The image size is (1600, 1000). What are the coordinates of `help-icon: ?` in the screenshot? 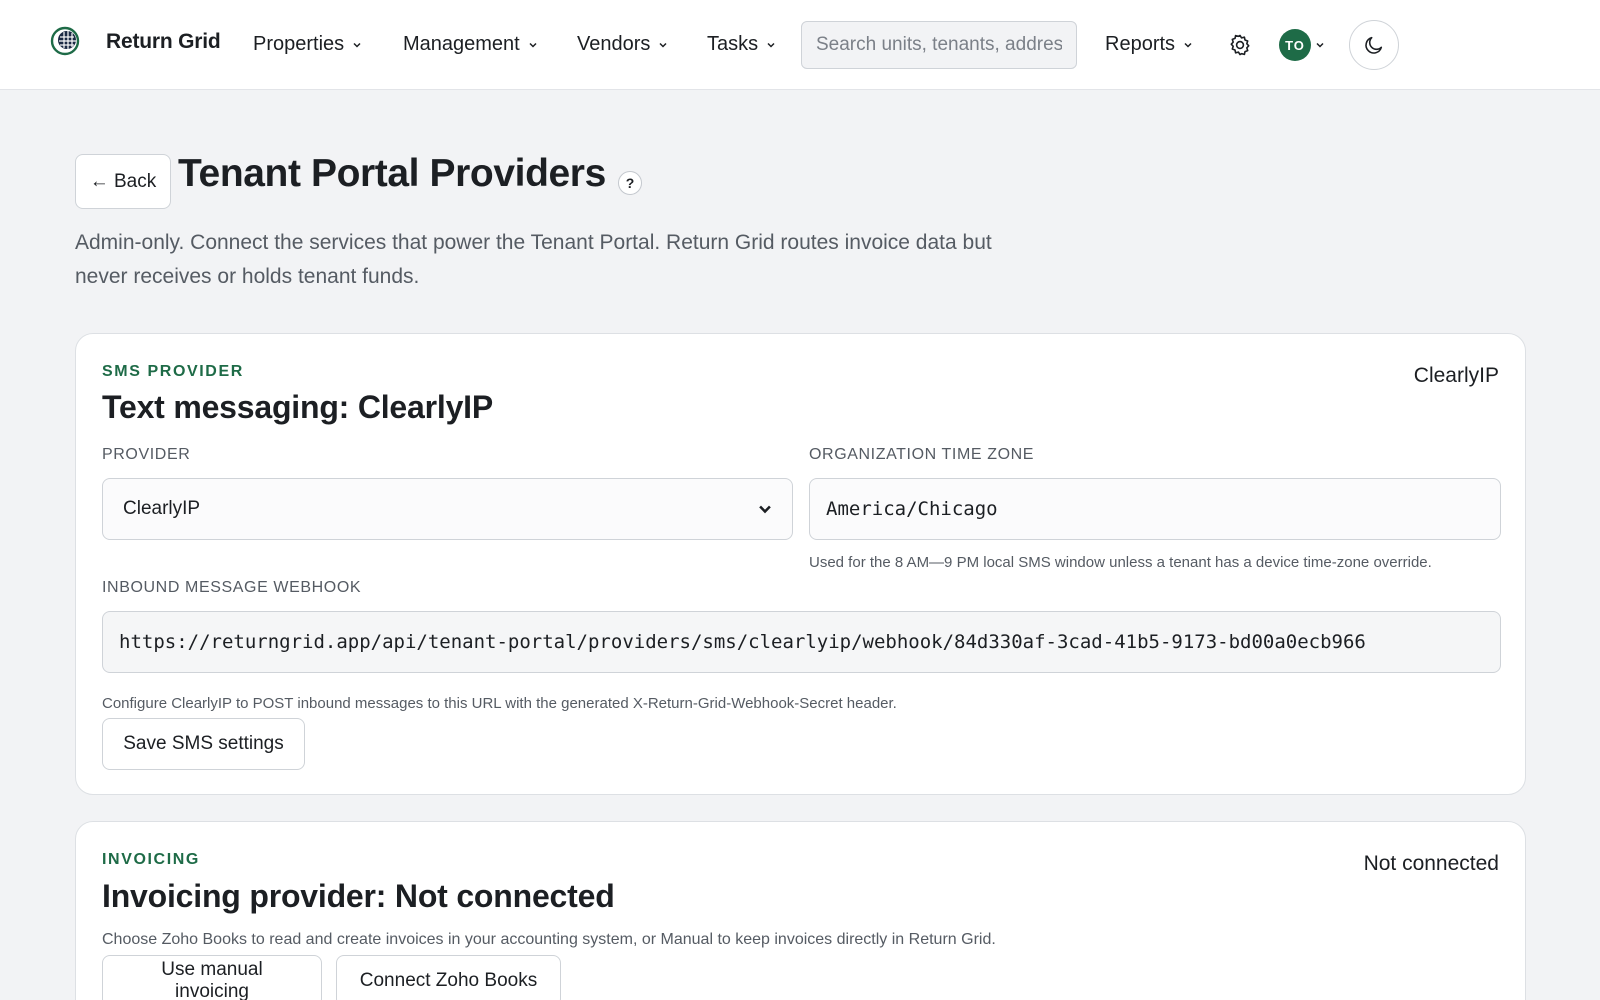 It's located at (630, 183).